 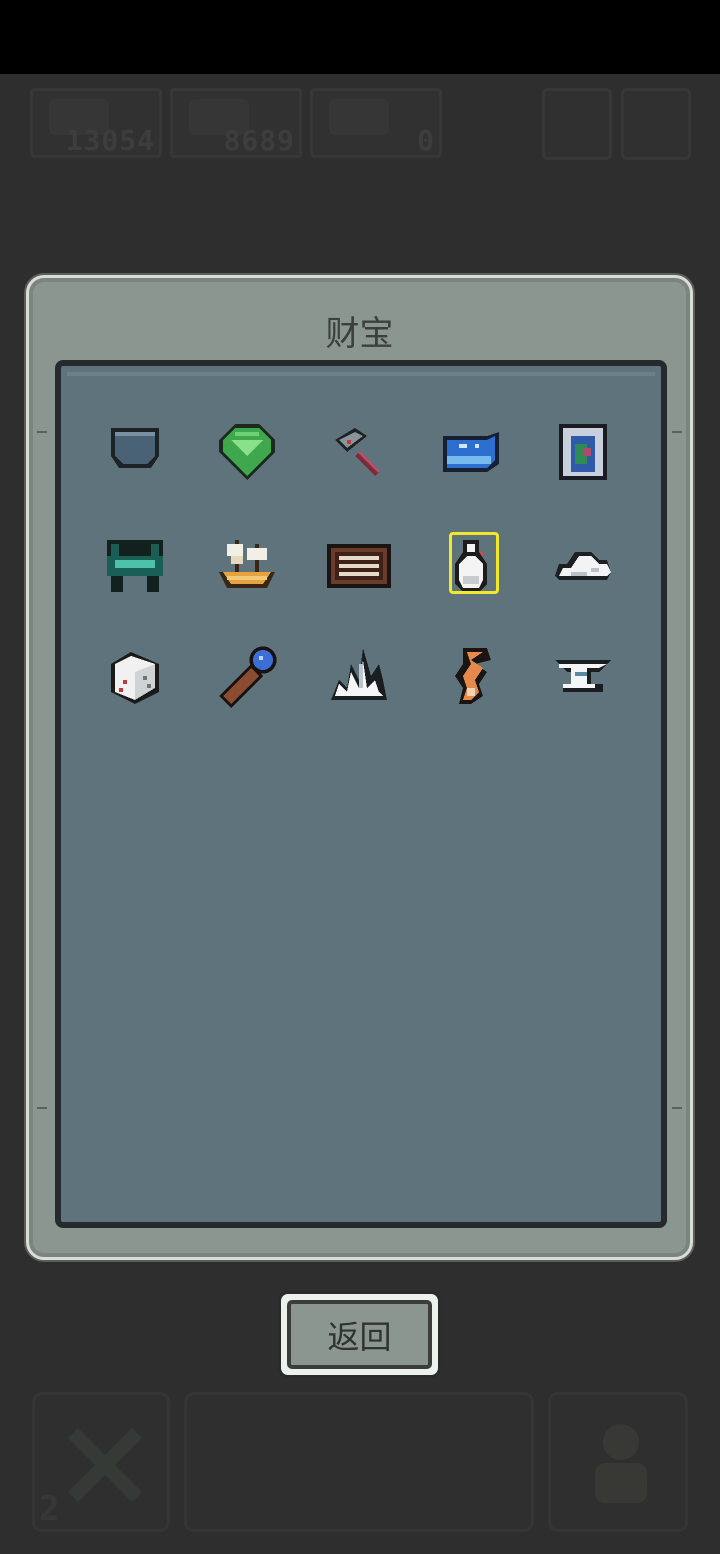 I want to click on anvil-icon, so click(x=583, y=676).